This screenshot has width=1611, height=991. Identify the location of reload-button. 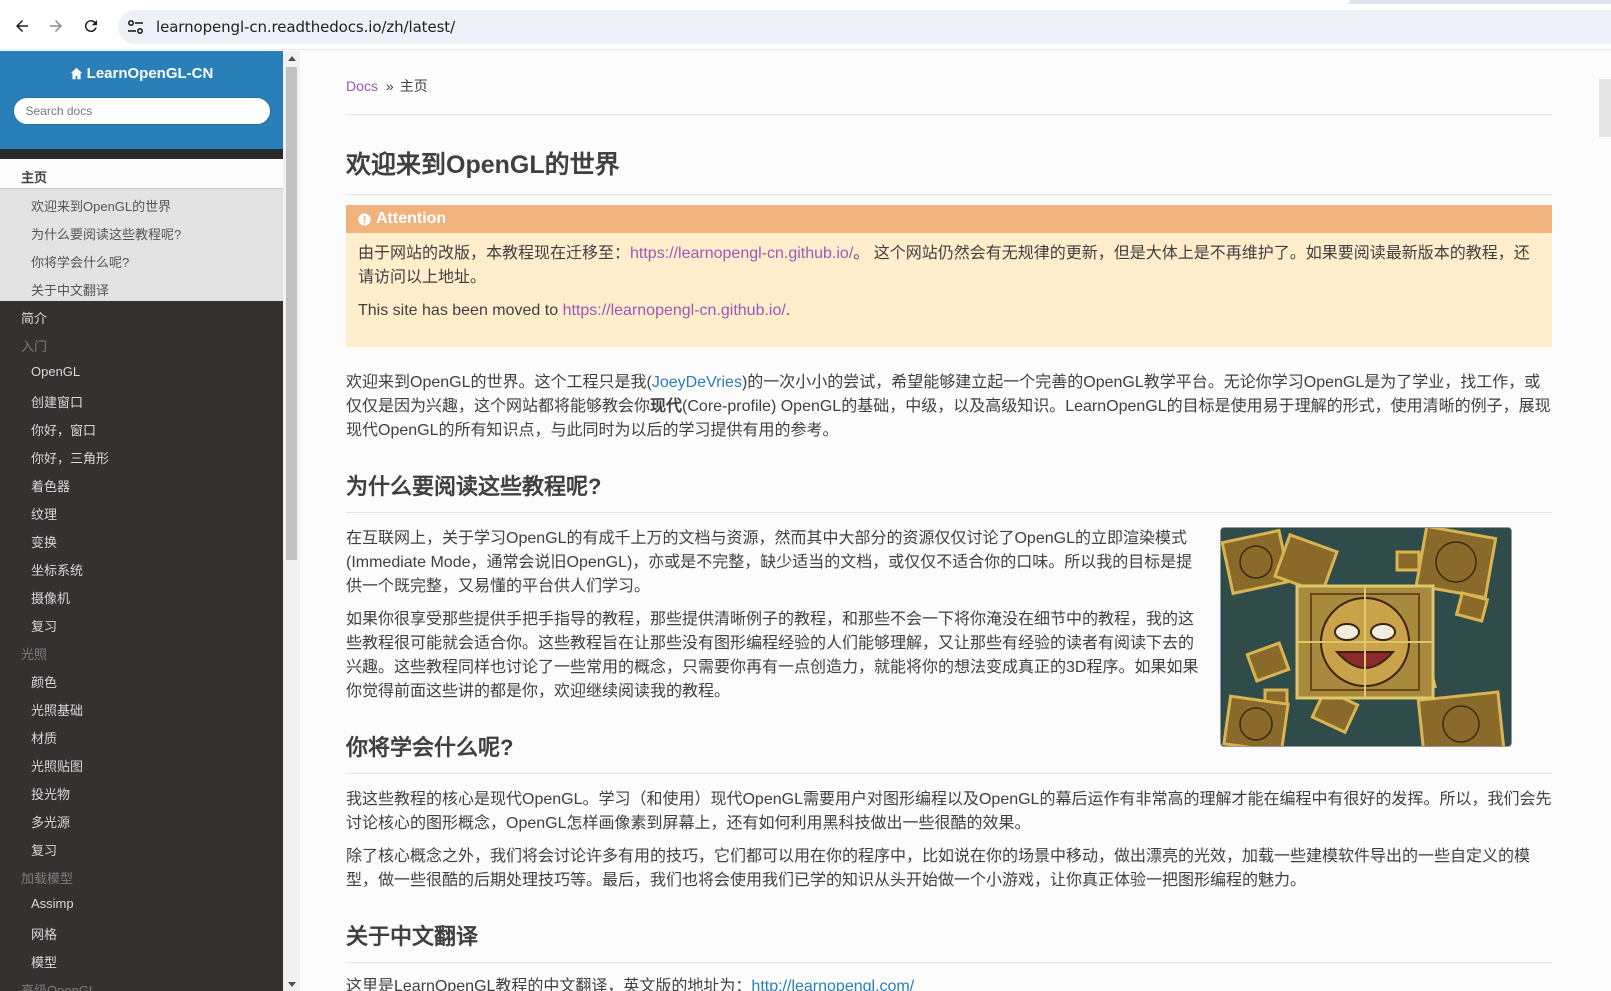
(91, 26).